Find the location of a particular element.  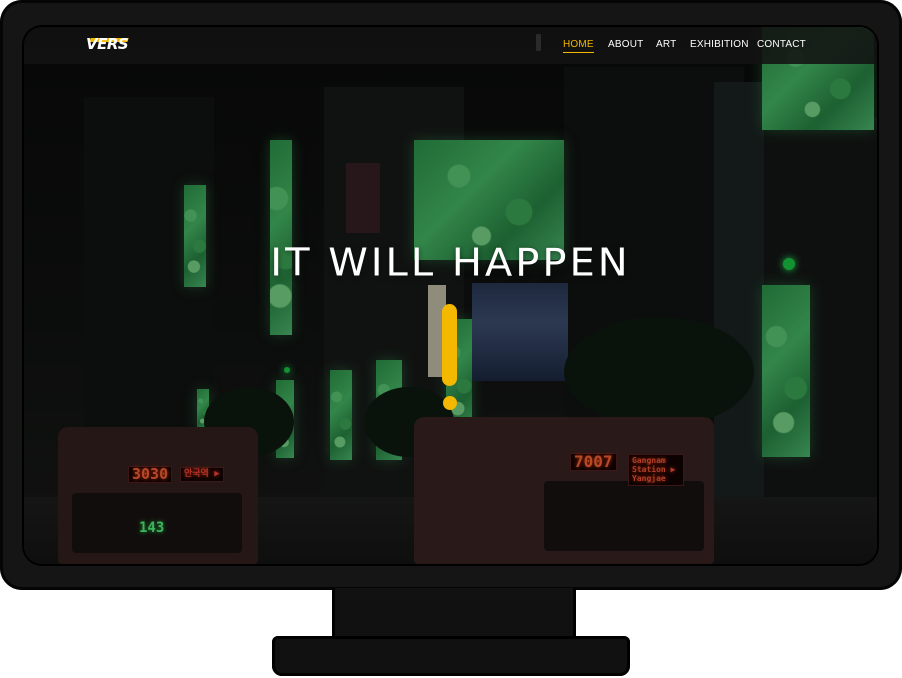

site-logo: VERS is located at coordinates (107, 44).